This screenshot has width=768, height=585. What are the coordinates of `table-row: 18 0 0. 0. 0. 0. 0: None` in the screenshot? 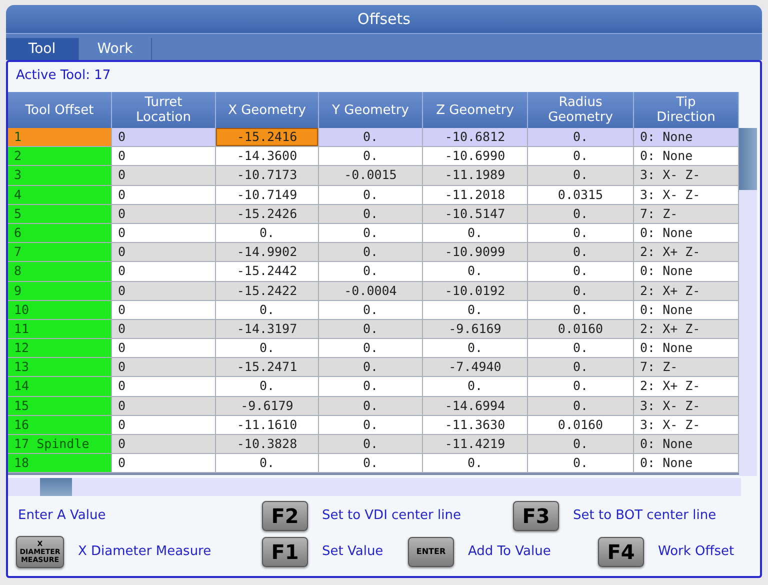 It's located at (373, 464).